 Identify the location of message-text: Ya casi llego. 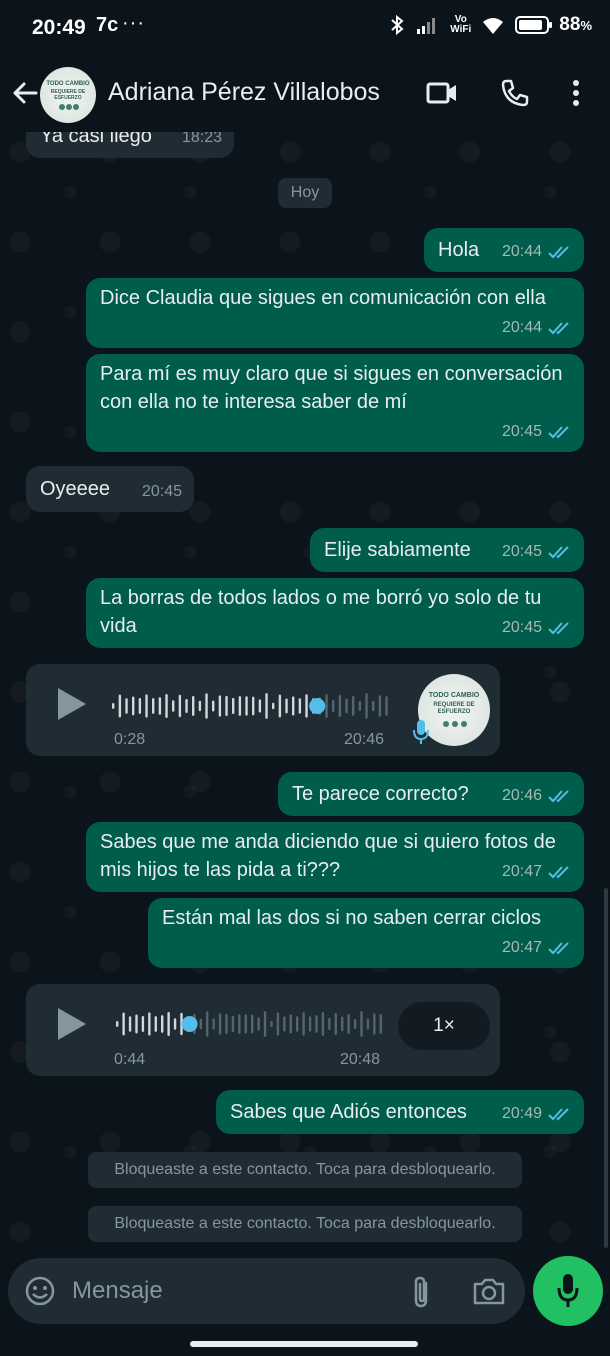
(96, 139).